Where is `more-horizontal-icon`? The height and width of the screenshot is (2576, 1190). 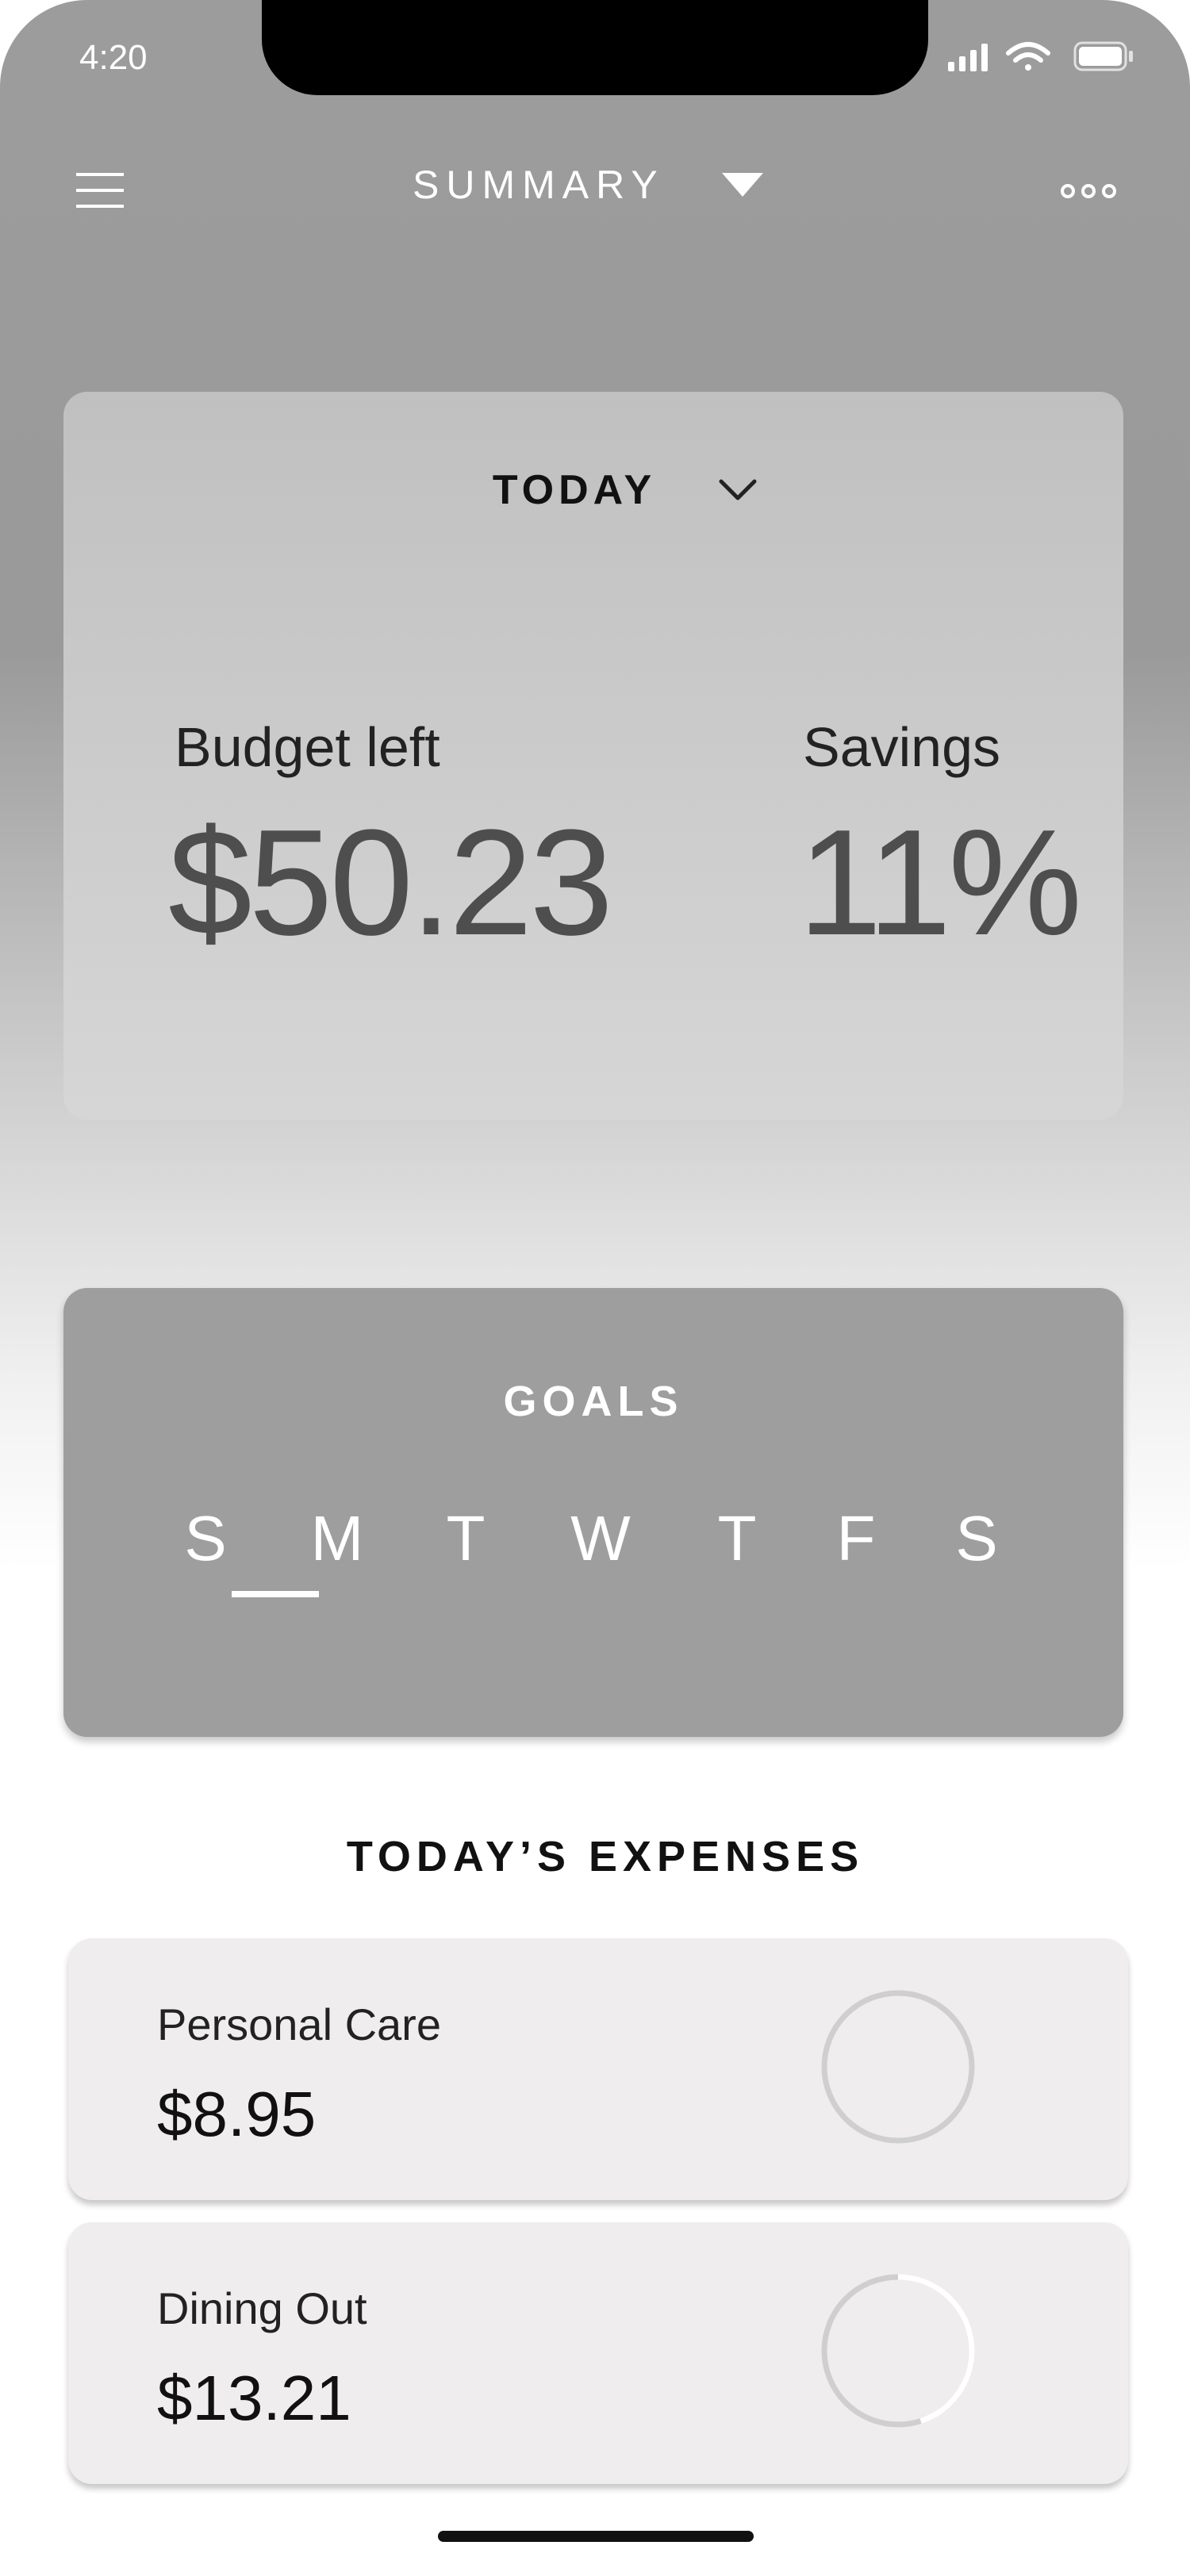
more-horizontal-icon is located at coordinates (1088, 191).